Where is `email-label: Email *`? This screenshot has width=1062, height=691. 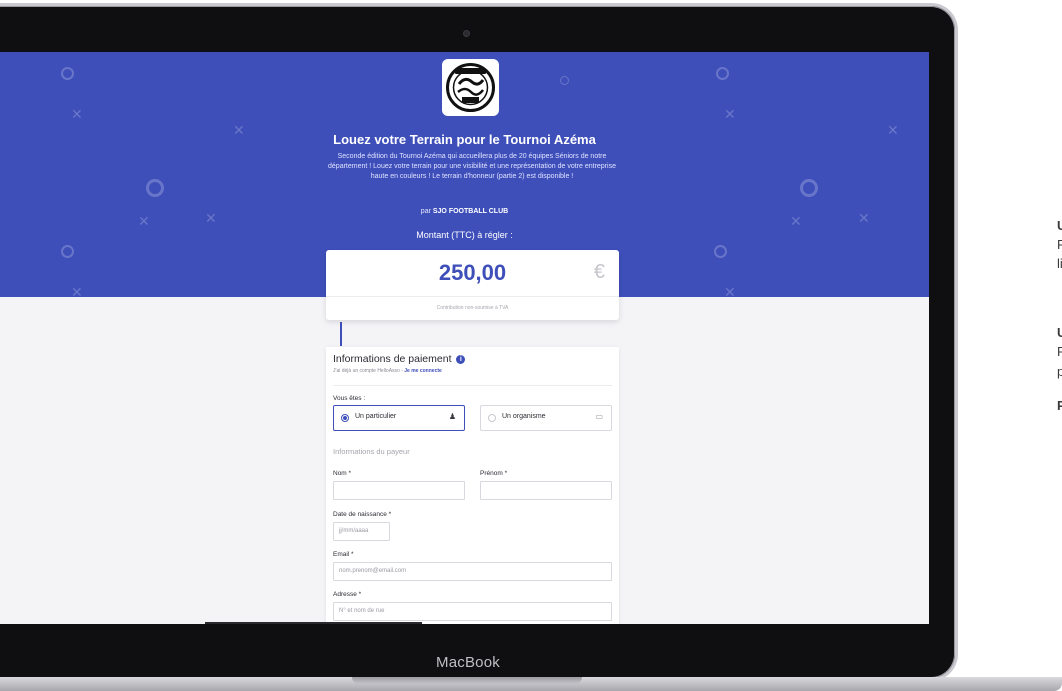
email-label: Email * is located at coordinates (343, 554).